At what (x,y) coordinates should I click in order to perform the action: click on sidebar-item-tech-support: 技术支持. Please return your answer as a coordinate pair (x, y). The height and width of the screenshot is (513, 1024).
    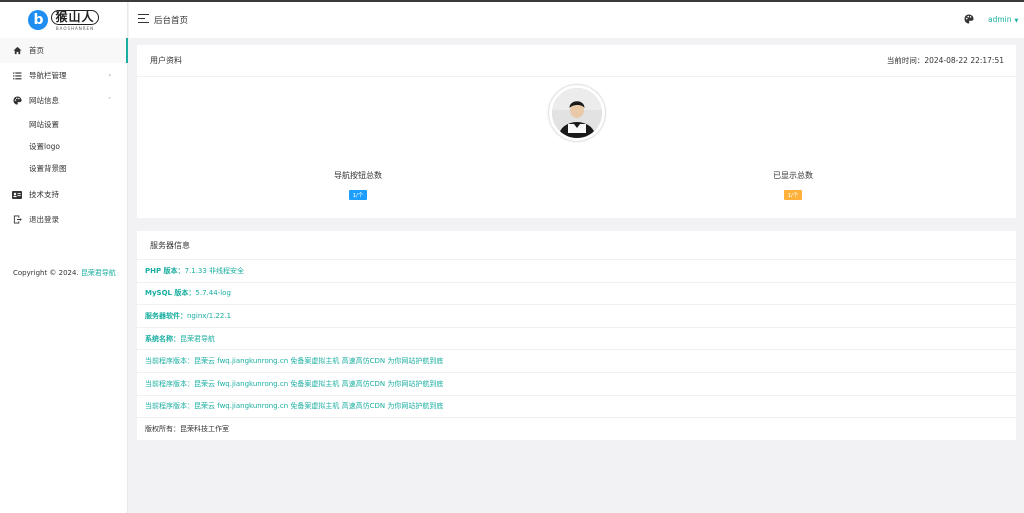
    Looking at the image, I should click on (63, 194).